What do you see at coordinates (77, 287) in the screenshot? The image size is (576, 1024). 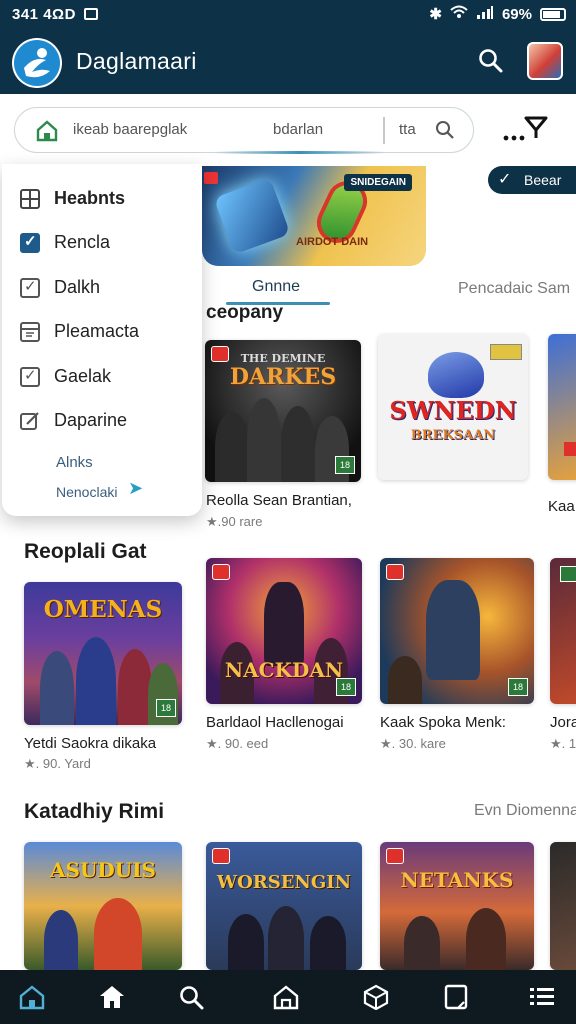 I see `menu-item-label: Dalkh` at bounding box center [77, 287].